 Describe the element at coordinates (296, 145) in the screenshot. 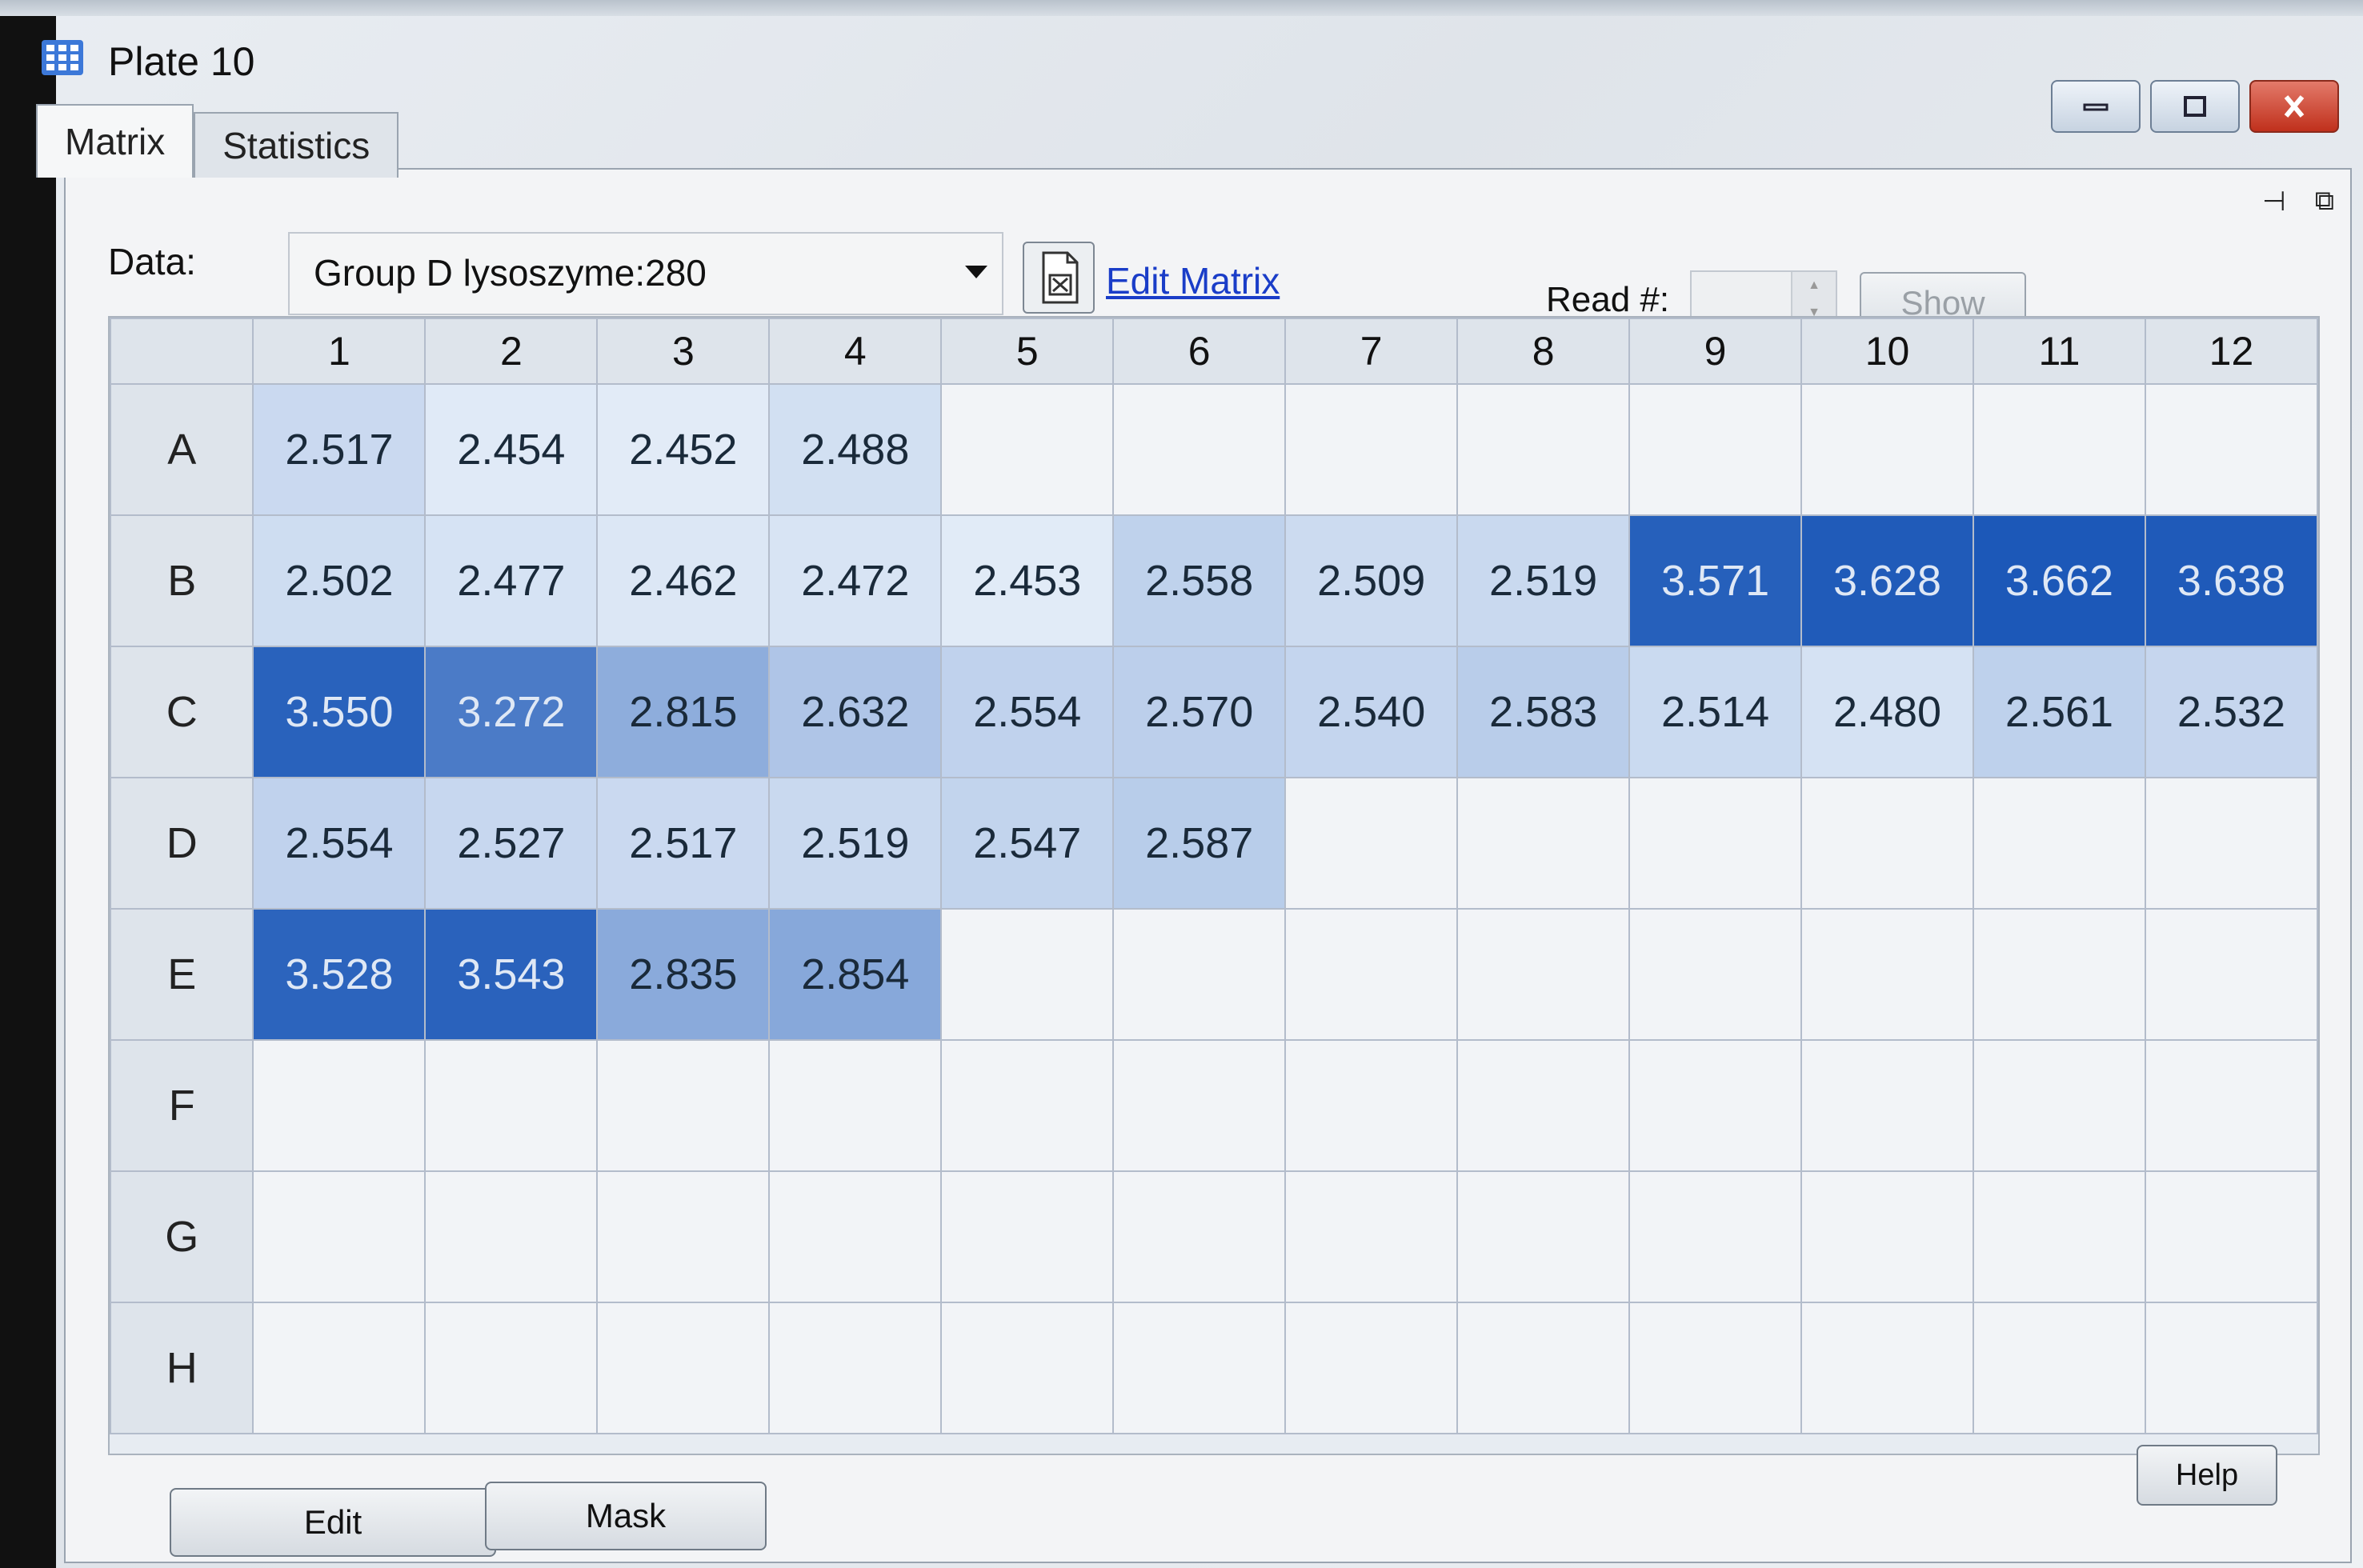

I see `tab-statistics: Statistics` at that location.